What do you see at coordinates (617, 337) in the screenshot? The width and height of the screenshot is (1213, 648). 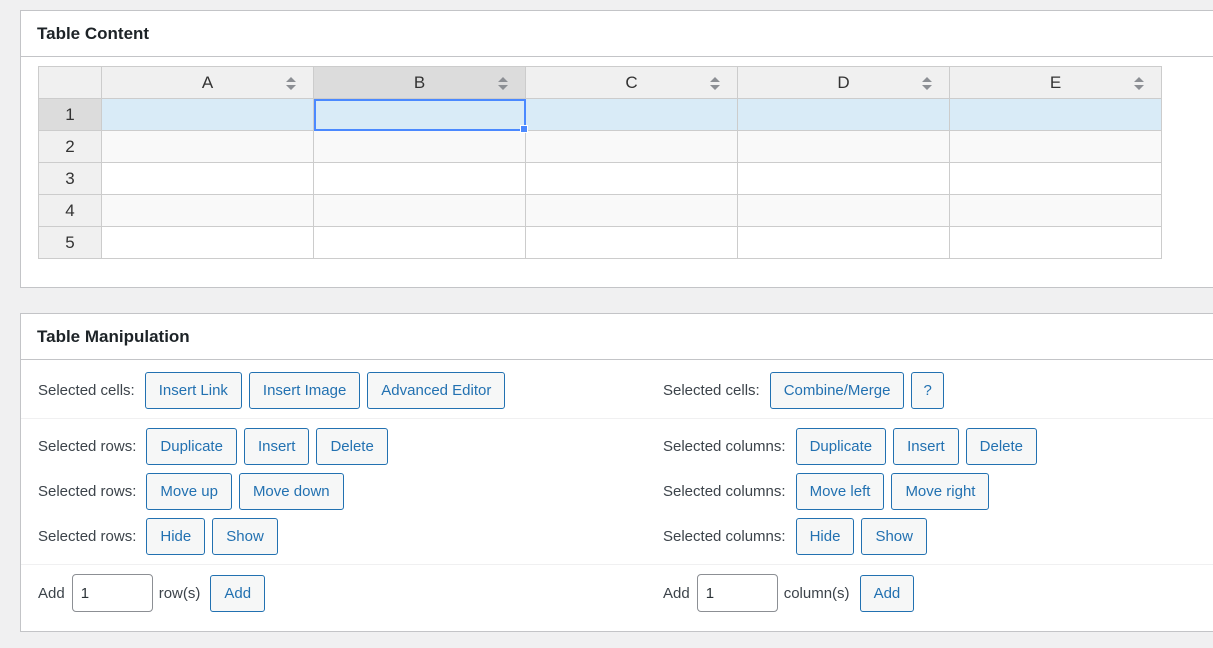 I see `table-manipulation-header: Table Manipulation` at bounding box center [617, 337].